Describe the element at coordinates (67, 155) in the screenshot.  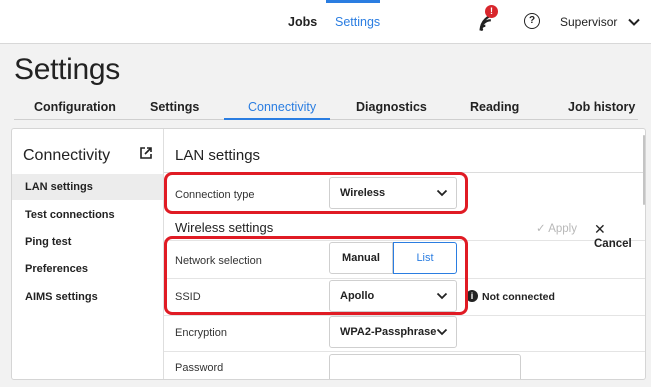
I see `sidebar-title: Connectivity` at that location.